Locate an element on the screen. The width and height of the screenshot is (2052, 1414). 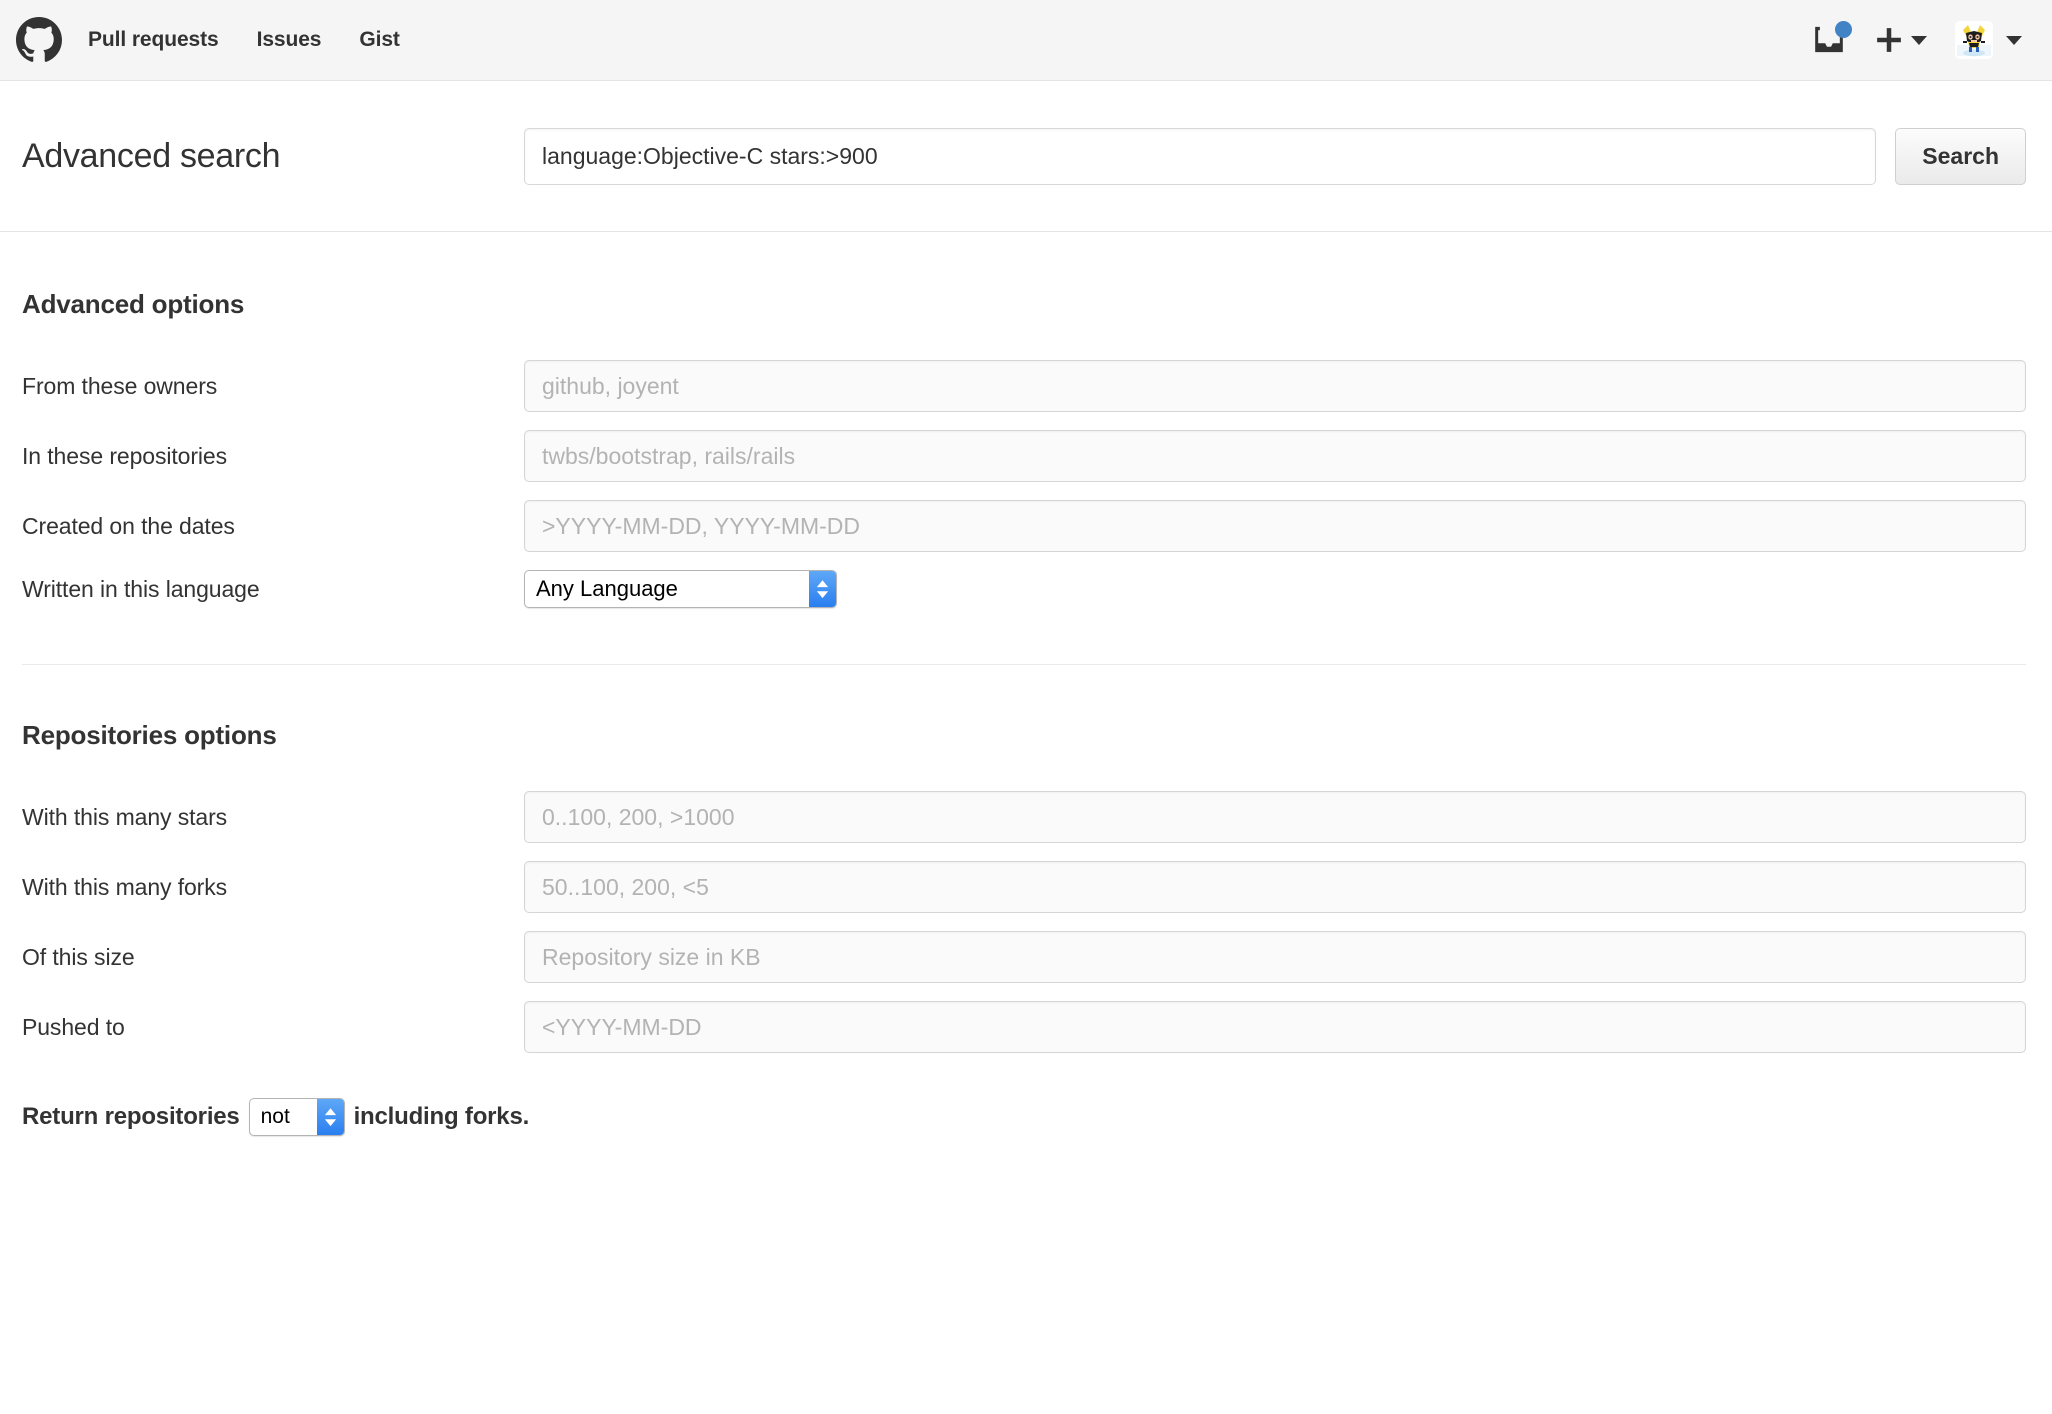
owners-input is located at coordinates (1275, 386).